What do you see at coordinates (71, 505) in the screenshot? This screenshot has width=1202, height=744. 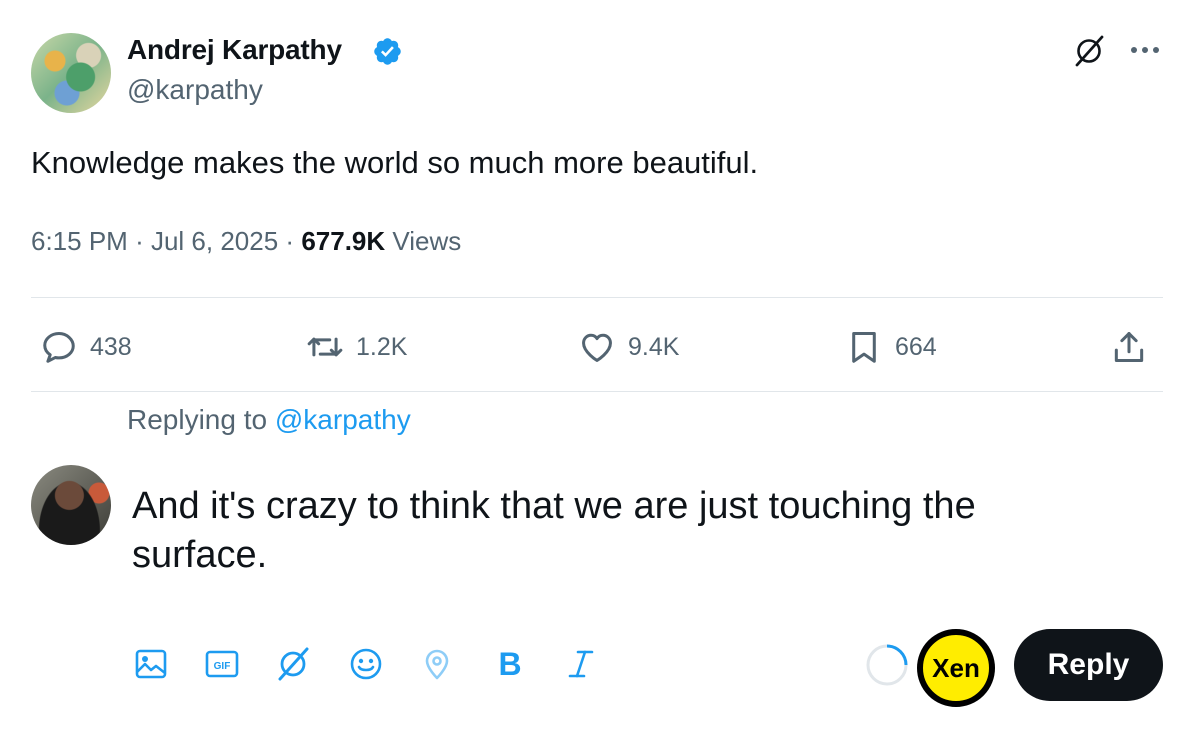 I see `user-avatar` at bounding box center [71, 505].